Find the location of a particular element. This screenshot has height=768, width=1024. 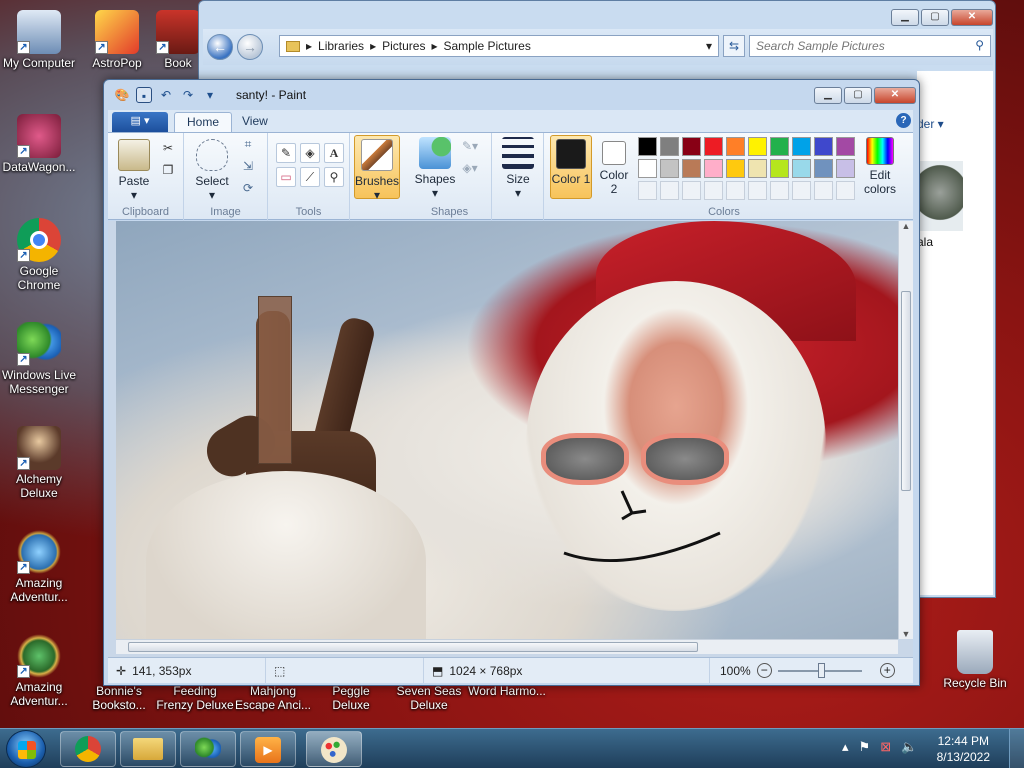

zoom-slider is located at coordinates (819, 670).